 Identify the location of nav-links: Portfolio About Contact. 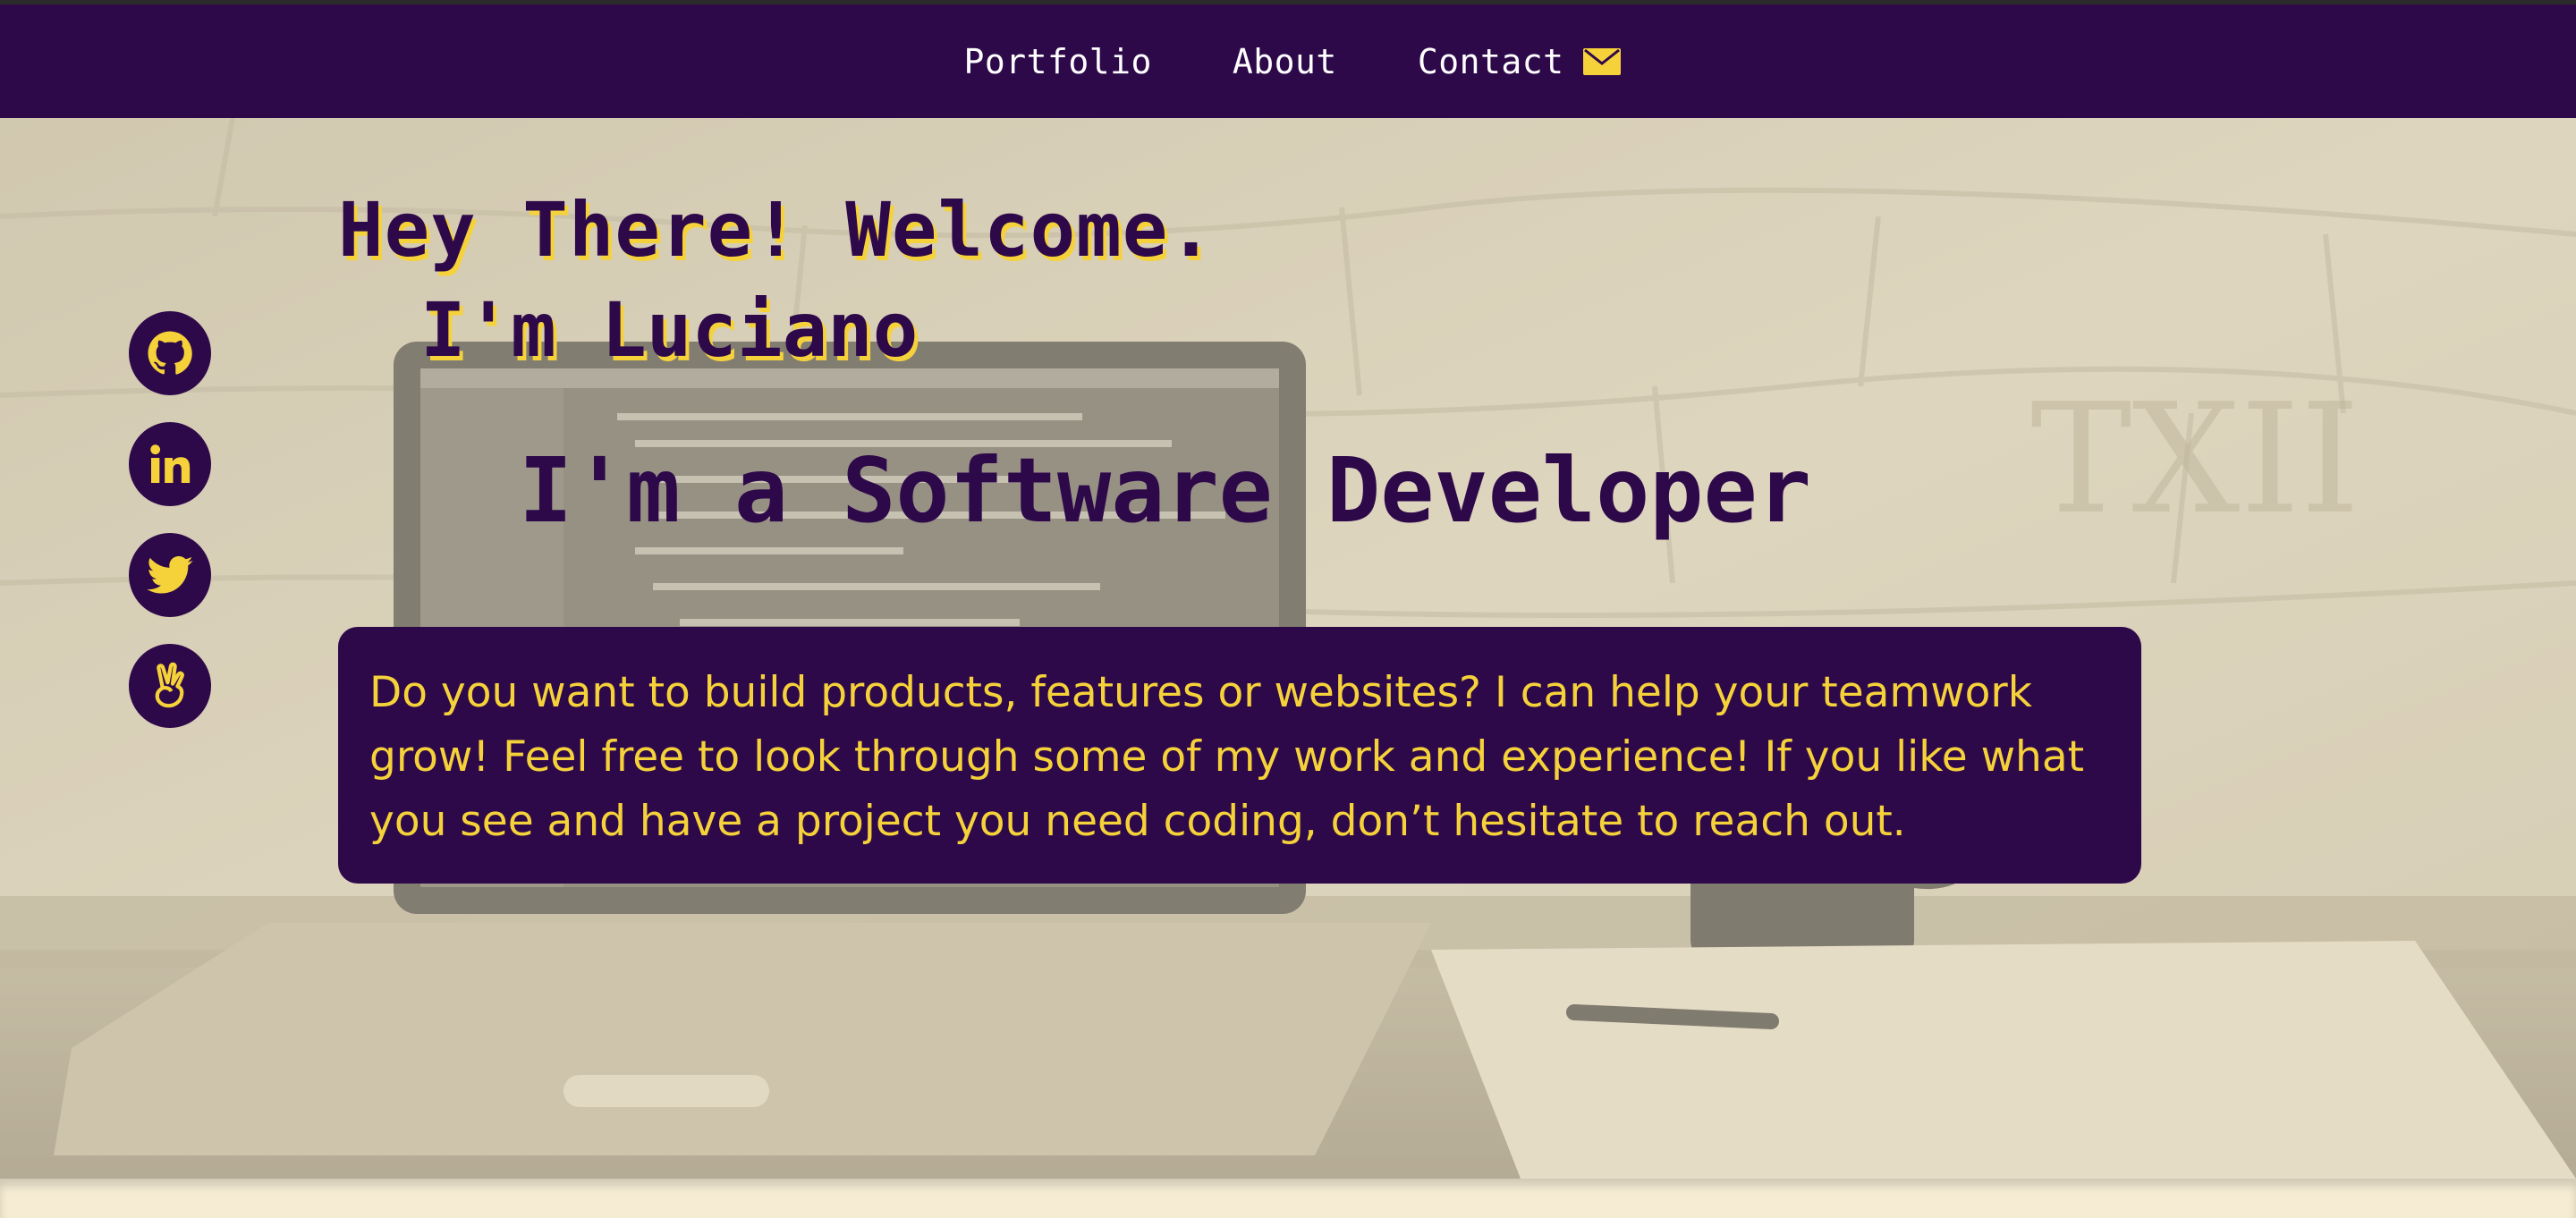
(1293, 61).